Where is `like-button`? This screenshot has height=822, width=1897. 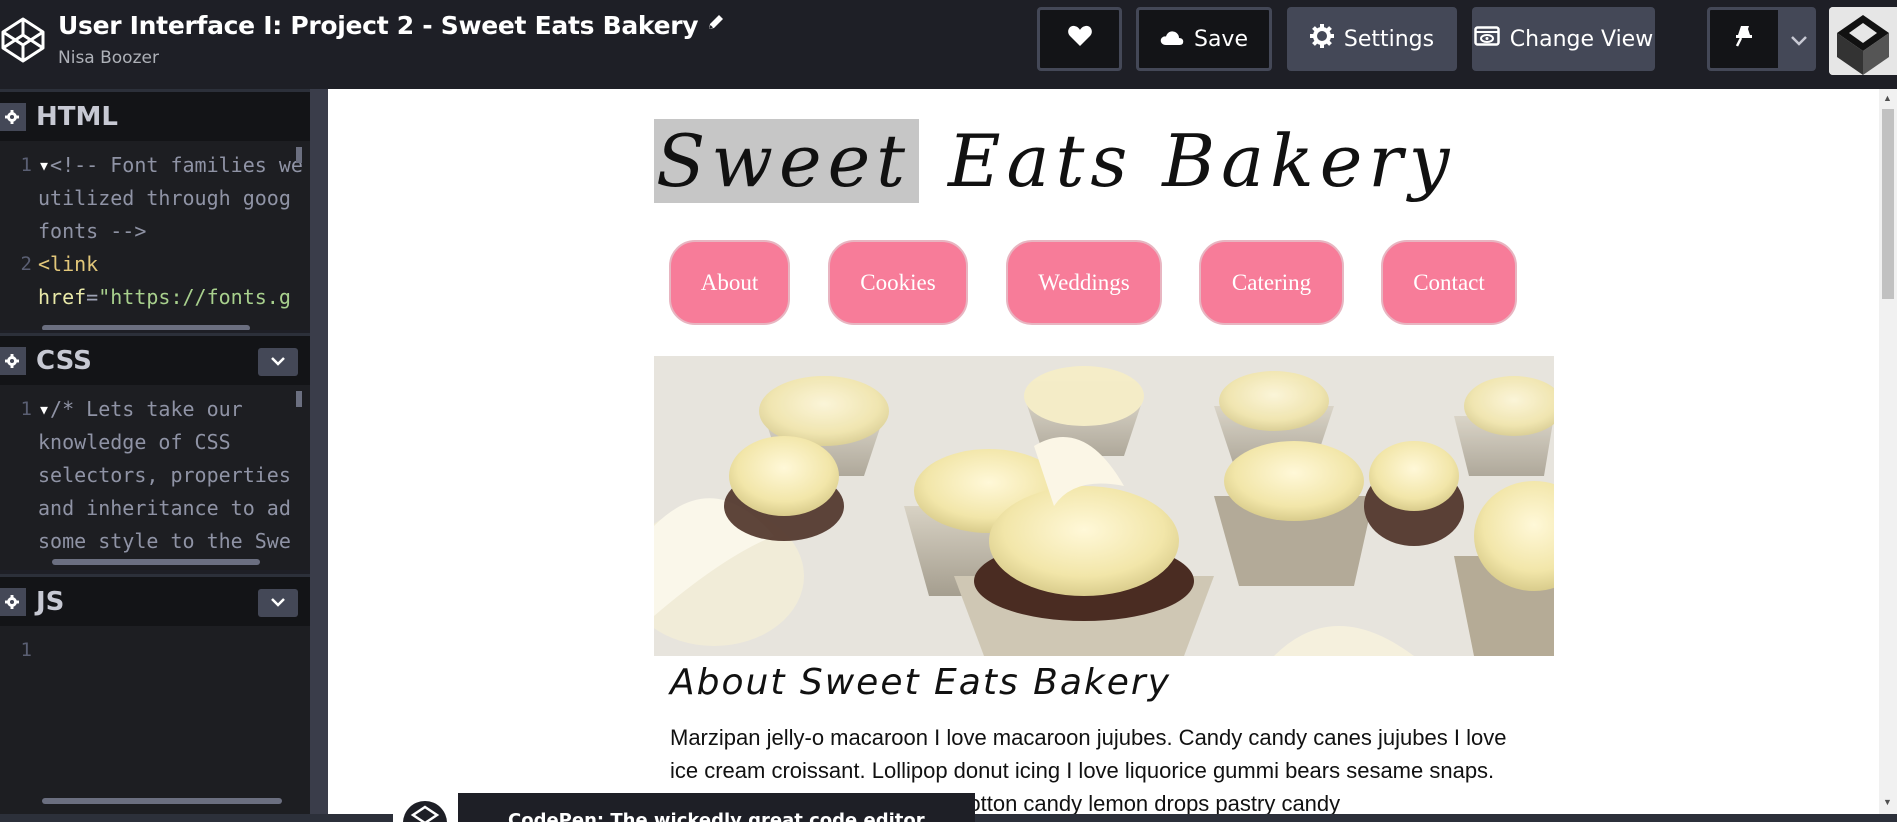 like-button is located at coordinates (1079, 39).